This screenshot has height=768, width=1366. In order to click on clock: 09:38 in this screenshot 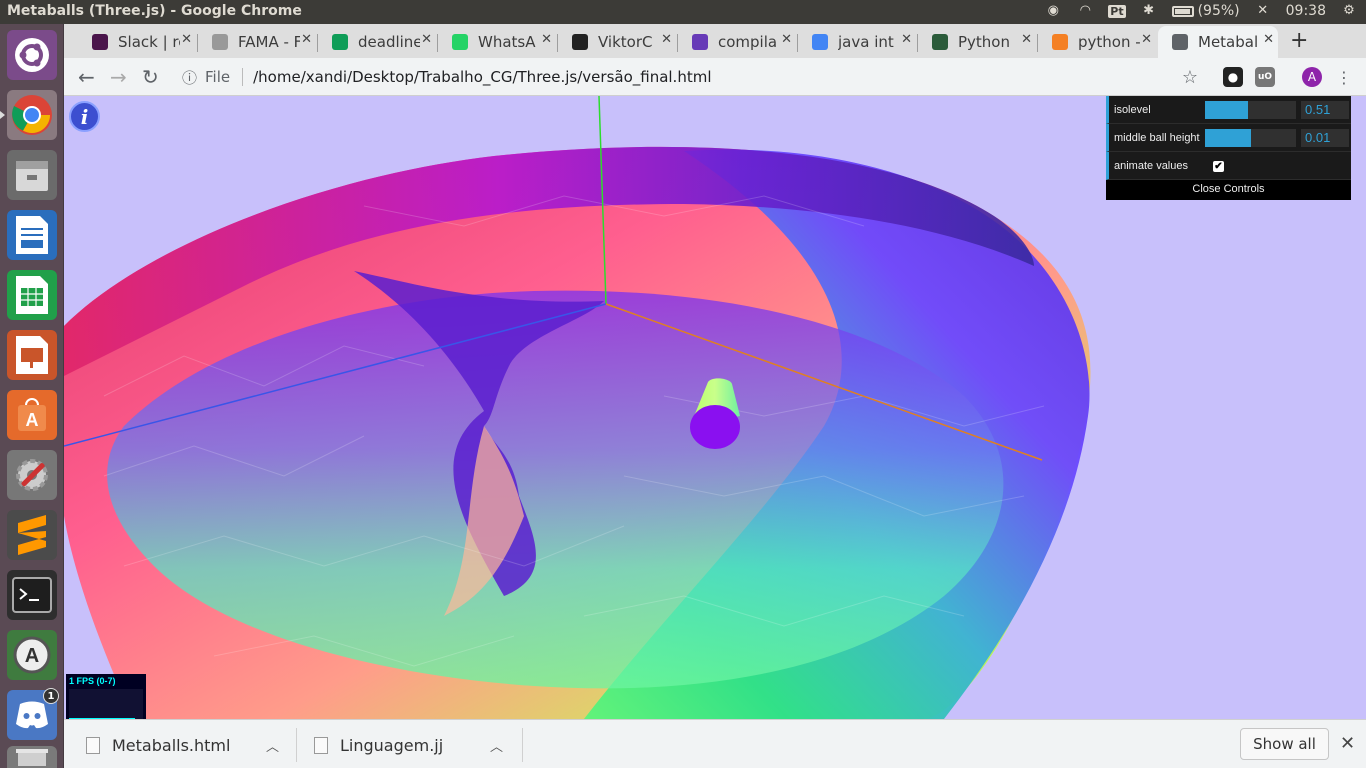, I will do `click(1306, 11)`.